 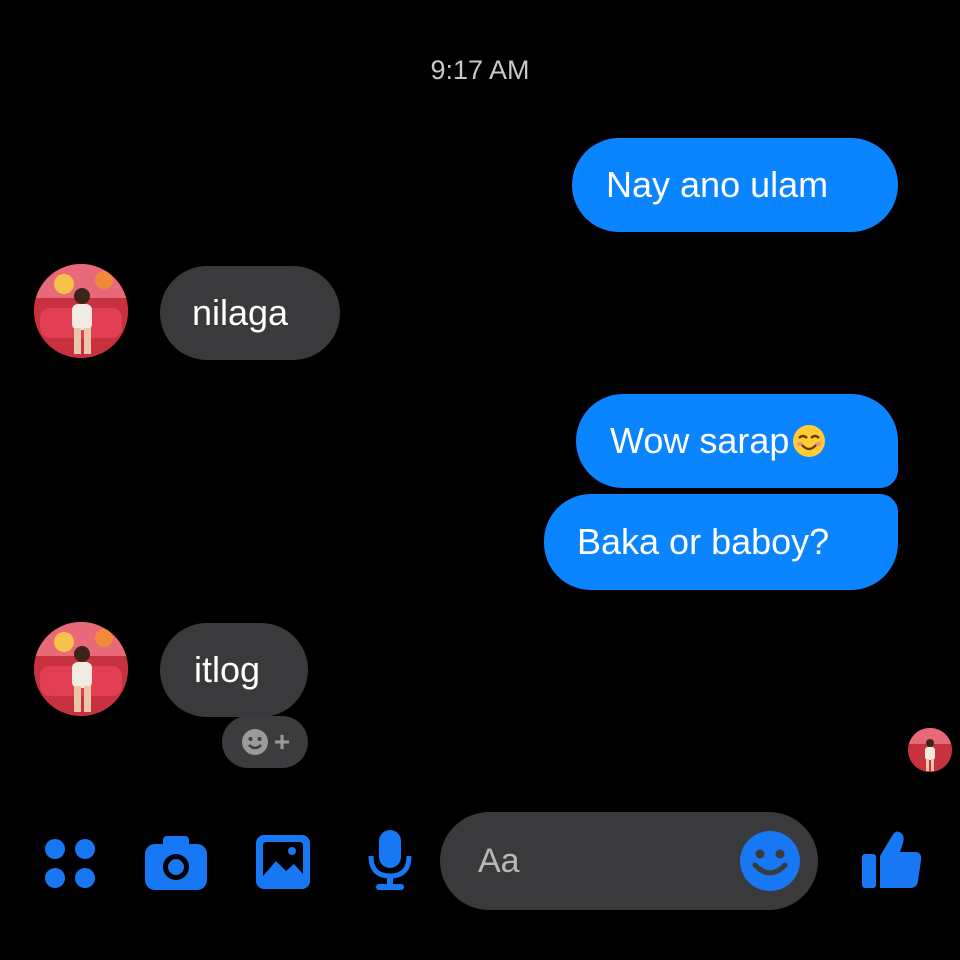 What do you see at coordinates (598, 861) in the screenshot?
I see `message-input` at bounding box center [598, 861].